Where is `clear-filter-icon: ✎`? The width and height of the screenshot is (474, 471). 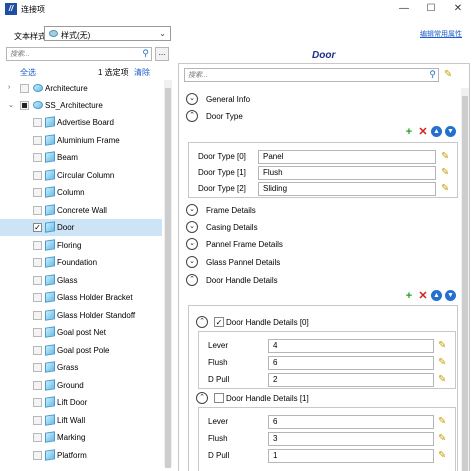
clear-filter-icon: ✎ is located at coordinates (450, 75).